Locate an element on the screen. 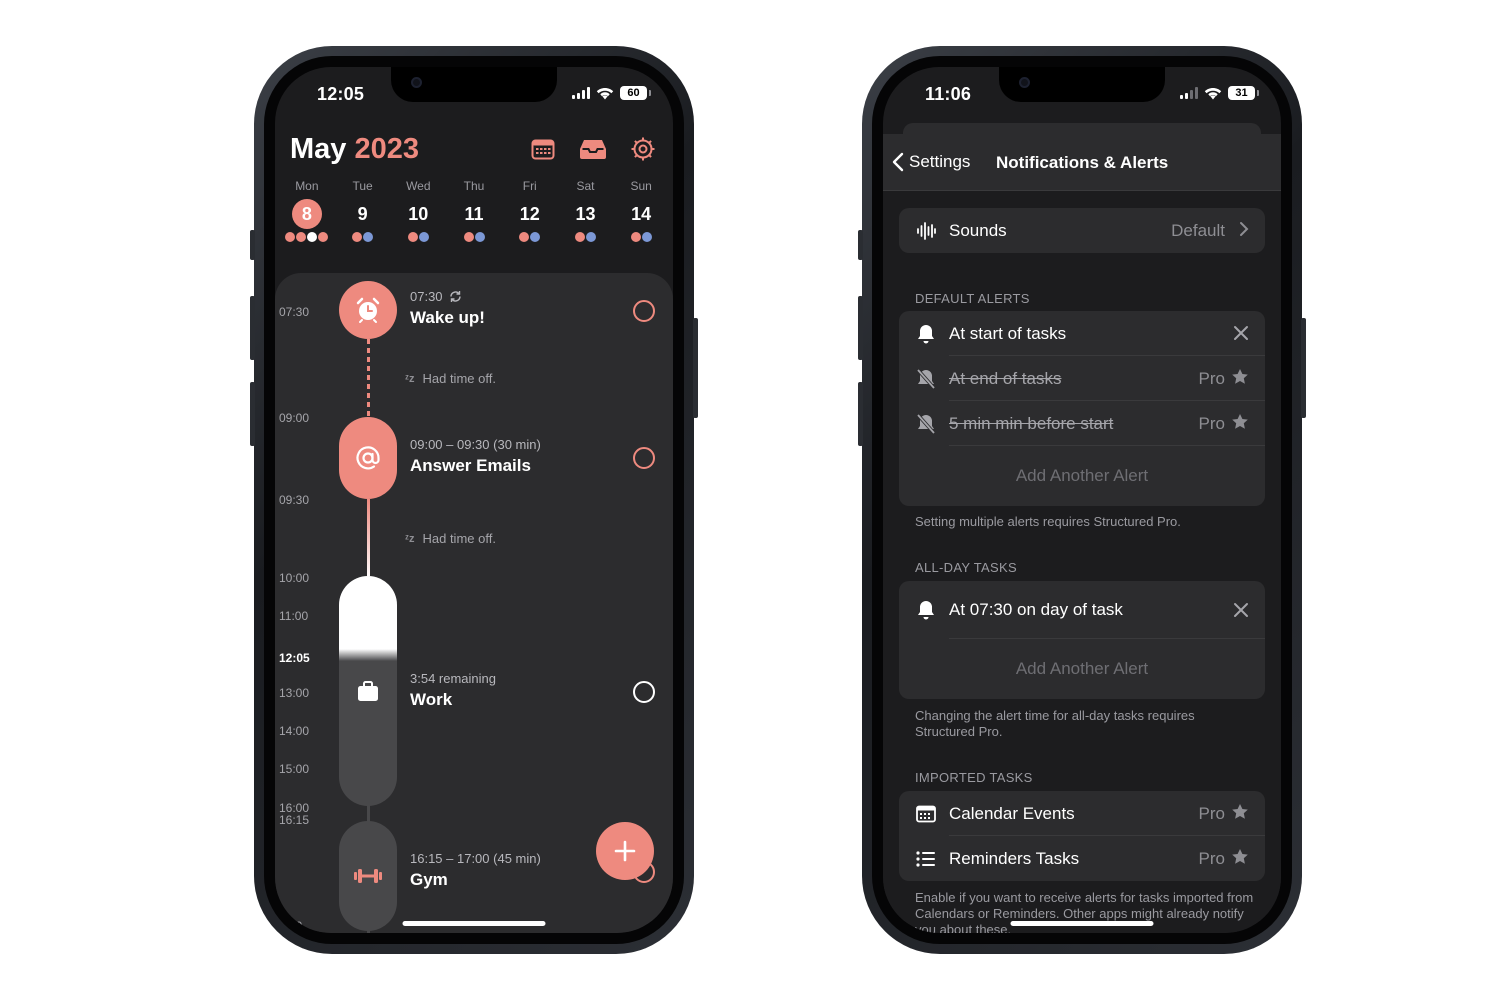 Image resolution: width=1499 pixels, height=1000 pixels. day-number: 11 is located at coordinates (474, 214).